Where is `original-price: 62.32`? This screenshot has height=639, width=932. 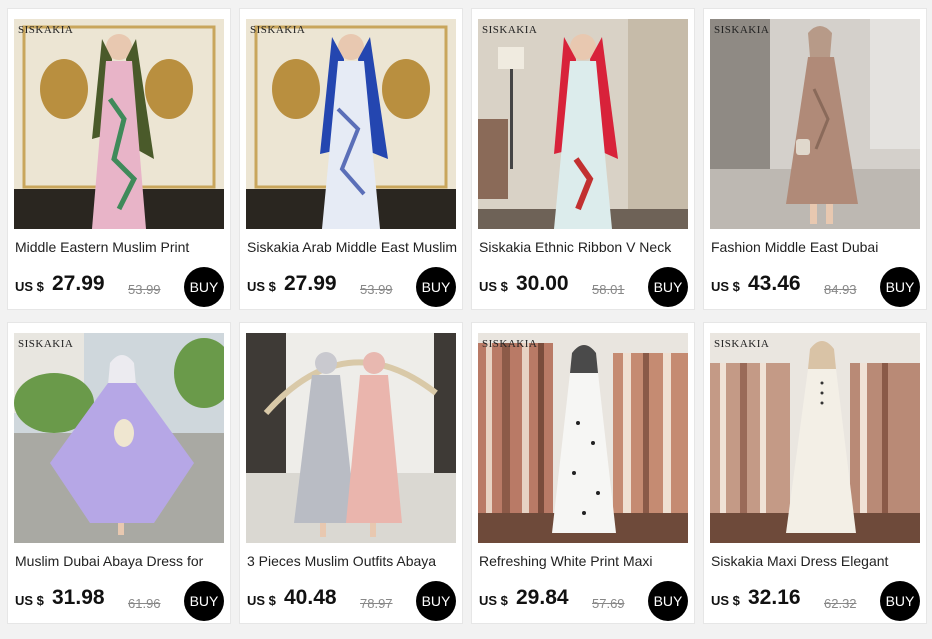 original-price: 62.32 is located at coordinates (840, 603).